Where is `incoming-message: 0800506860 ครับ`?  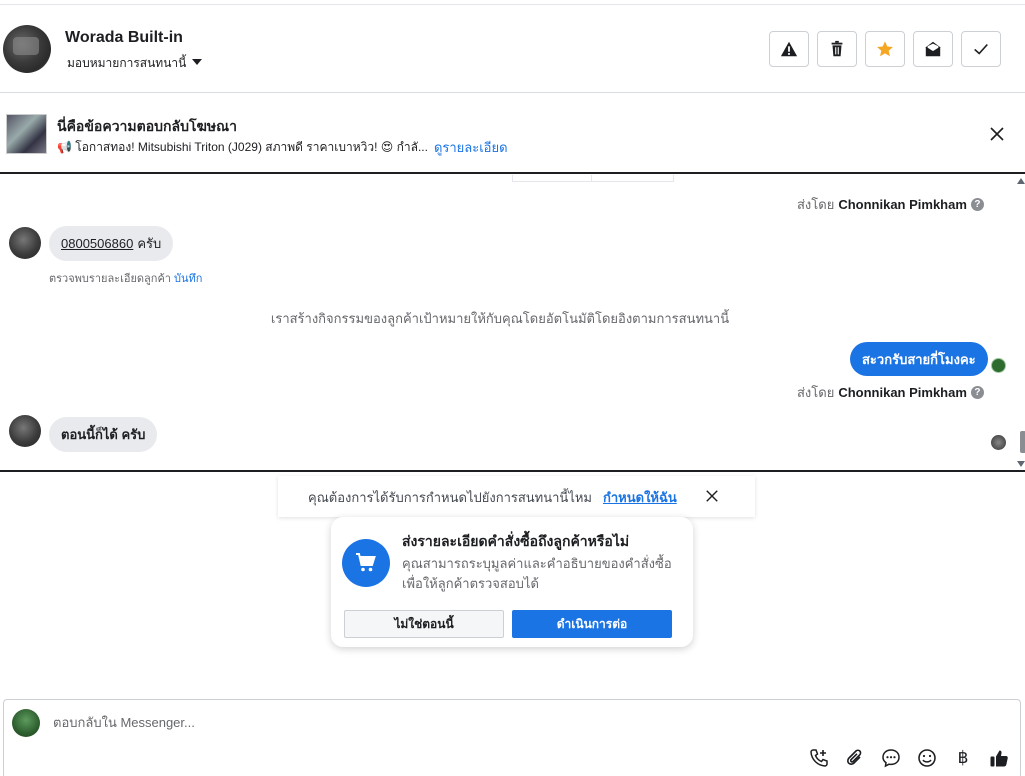 incoming-message: 0800506860 ครับ is located at coordinates (111, 243).